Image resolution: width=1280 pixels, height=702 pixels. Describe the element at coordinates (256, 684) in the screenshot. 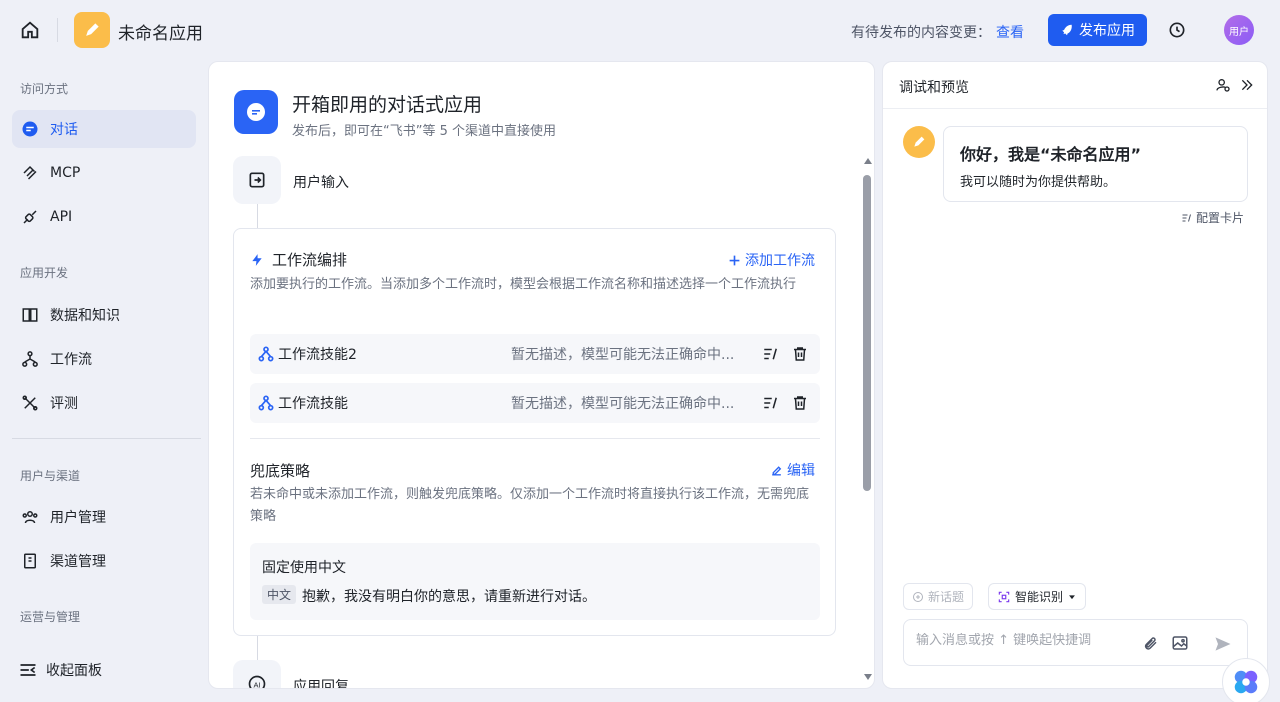

I see `svg-text: AI` at that location.